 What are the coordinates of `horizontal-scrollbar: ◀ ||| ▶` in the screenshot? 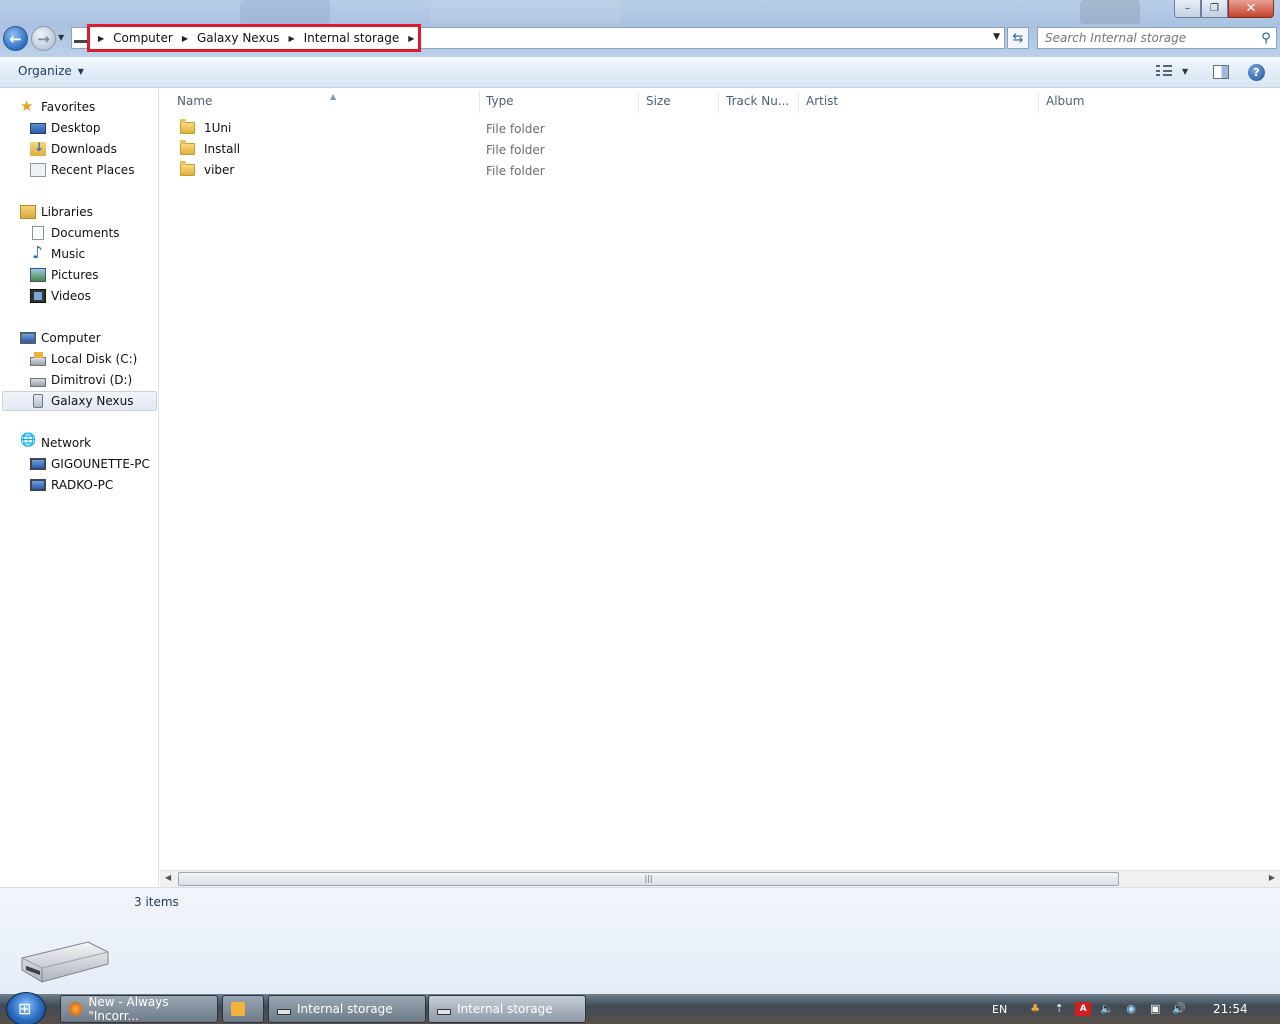 It's located at (720, 878).